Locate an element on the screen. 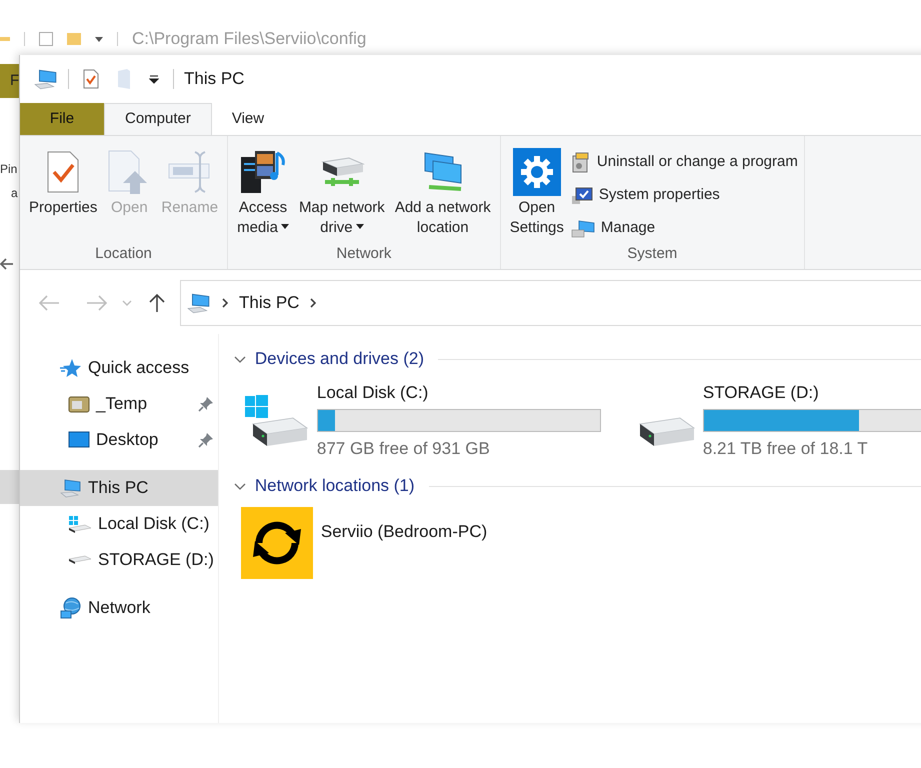  ribbon-button: Access media is located at coordinates (263, 192).